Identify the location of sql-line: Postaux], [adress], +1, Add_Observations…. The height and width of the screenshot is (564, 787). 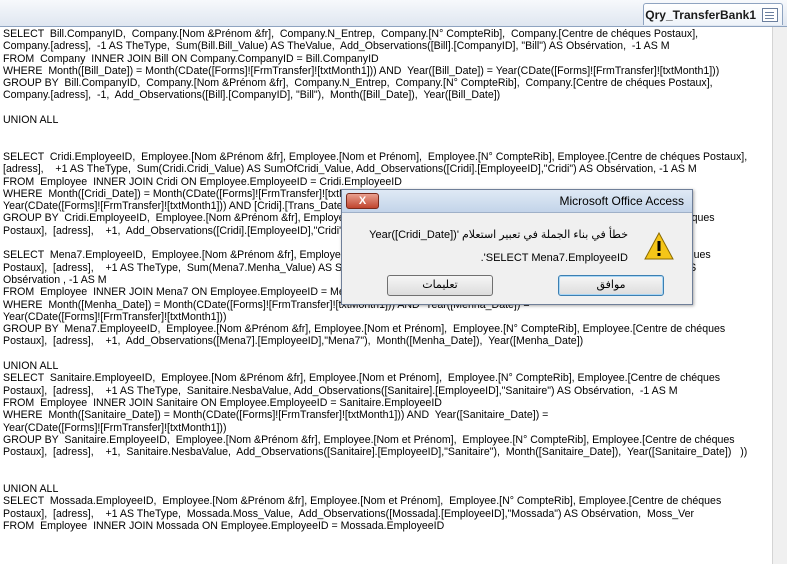
(293, 341).